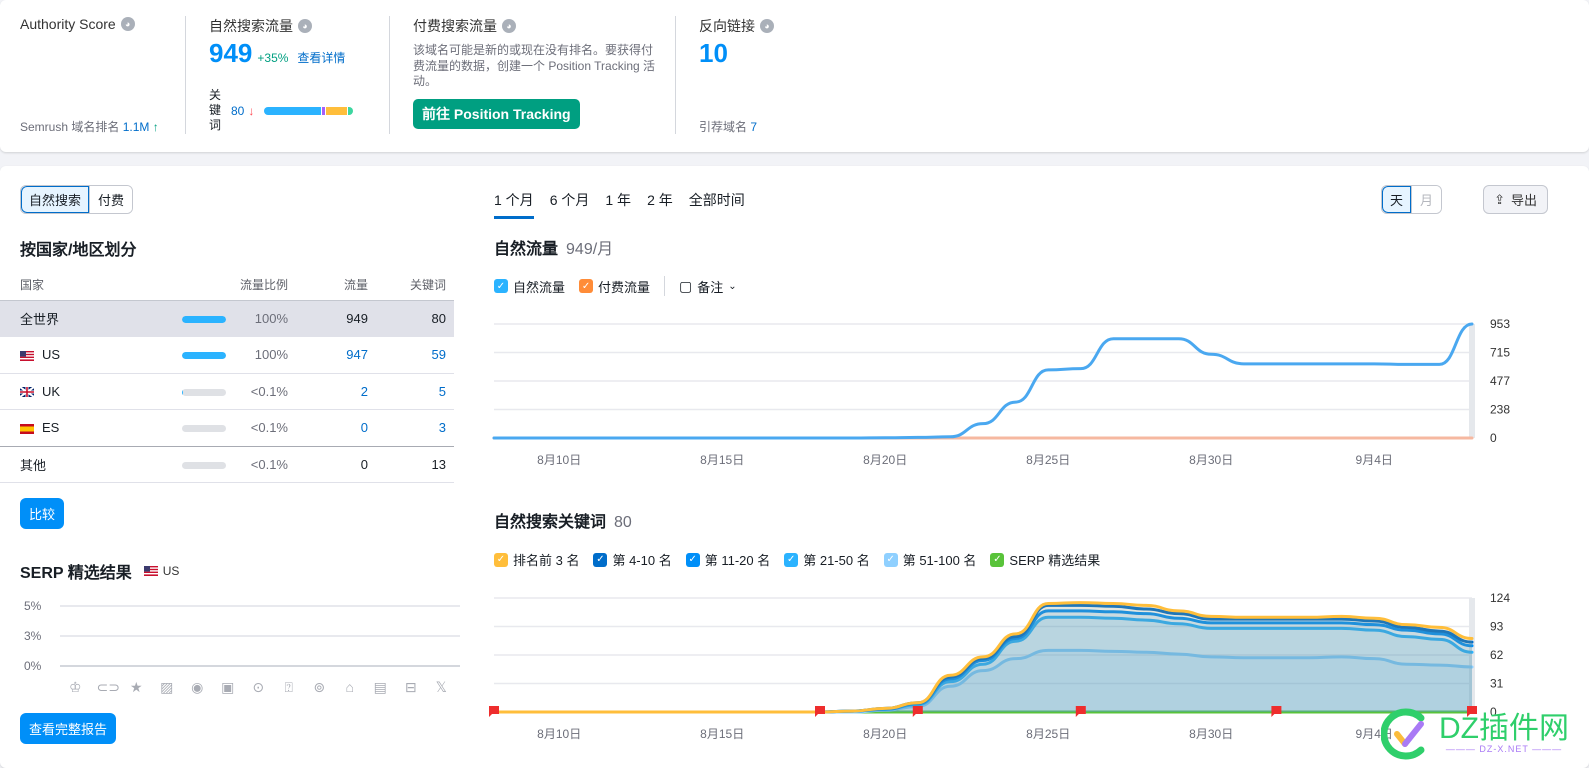  Describe the element at coordinates (227, 355) in the screenshot. I see `table-row: US 100% 947 59` at that location.